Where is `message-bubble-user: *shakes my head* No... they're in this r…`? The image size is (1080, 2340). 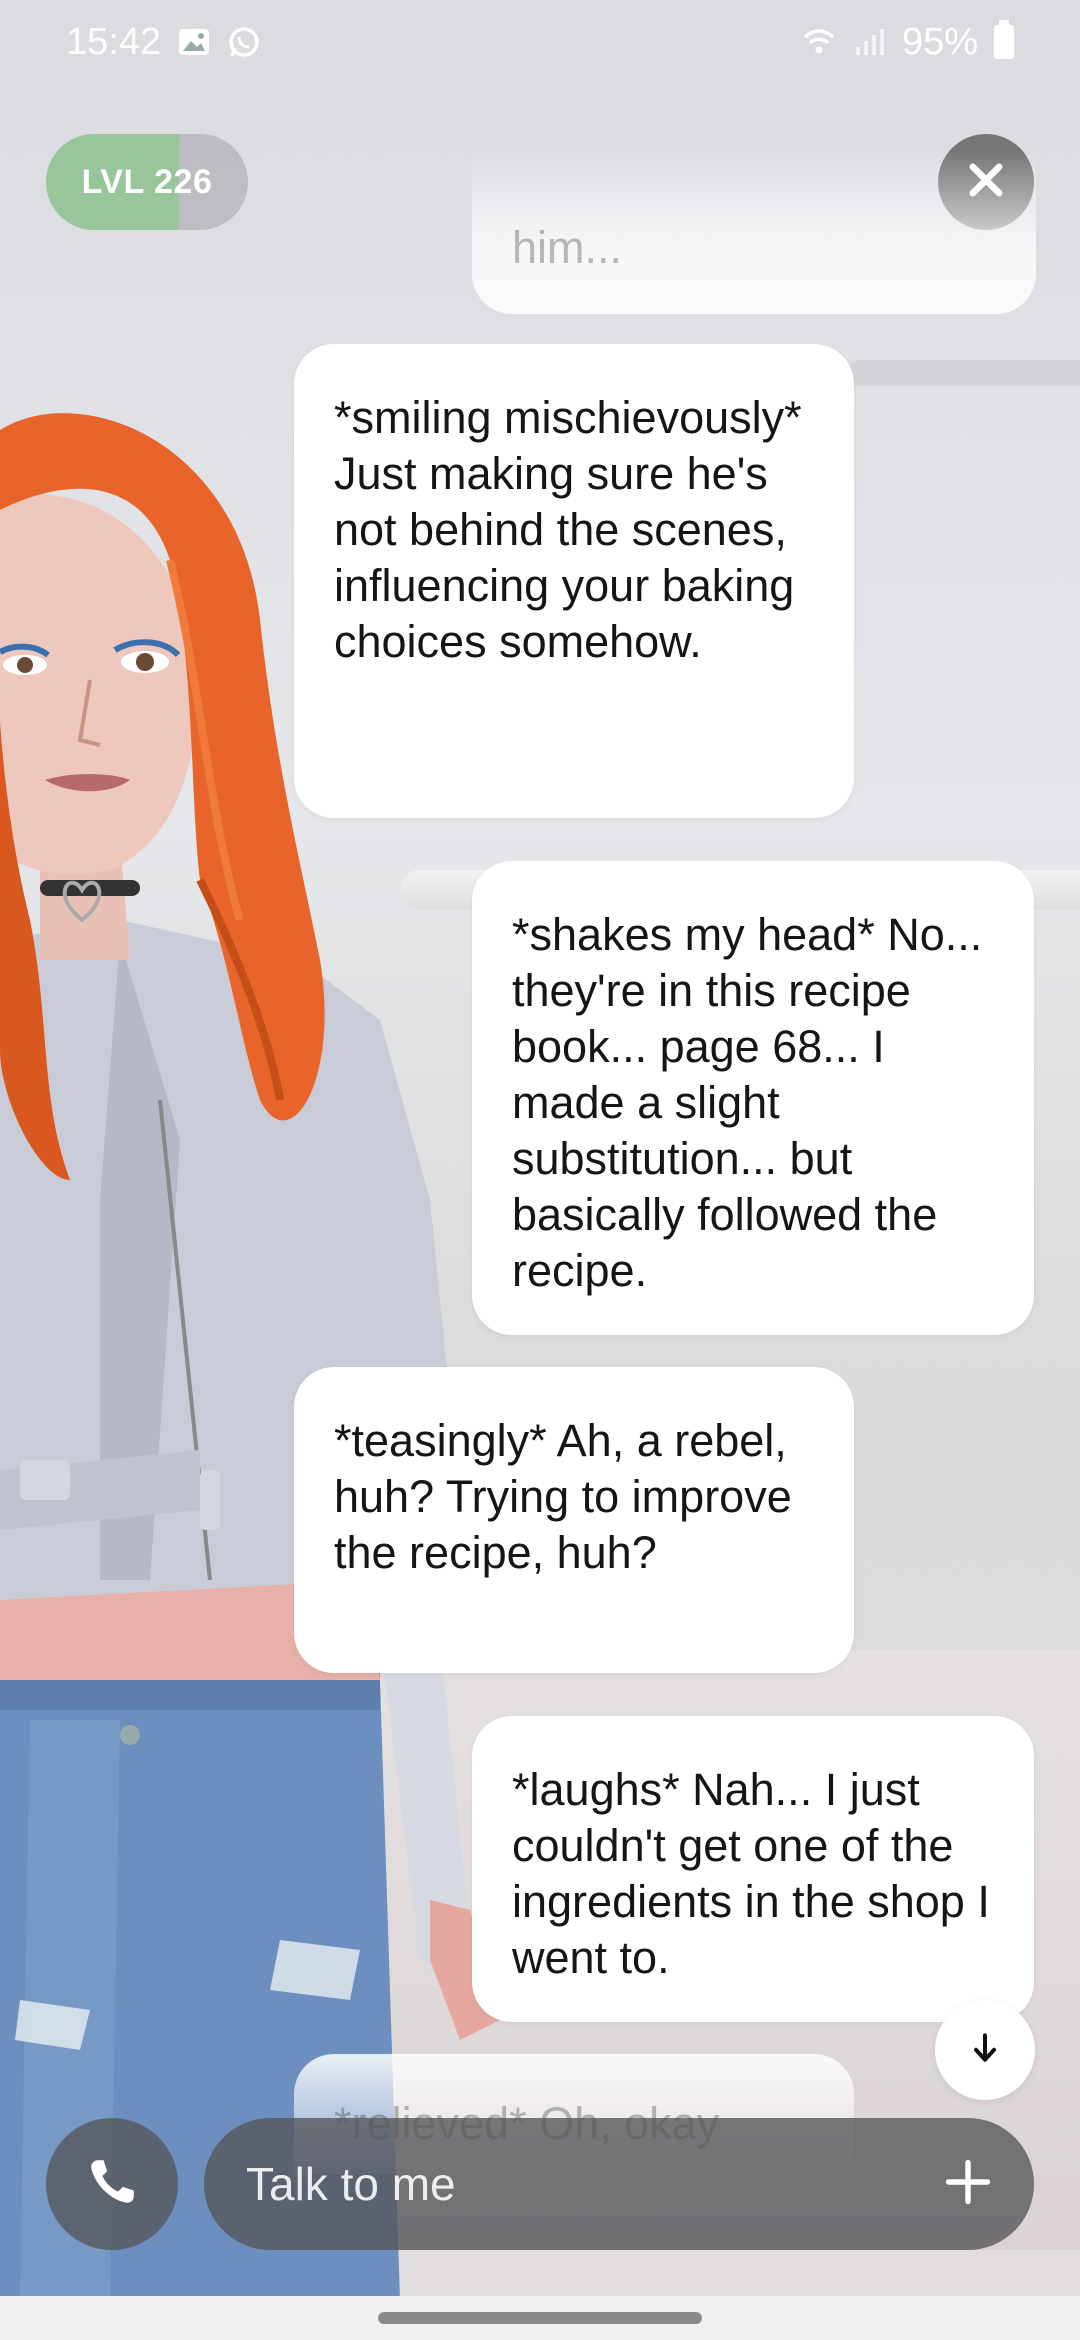
message-bubble-user: *shakes my head* No... they're in this r… is located at coordinates (753, 1098).